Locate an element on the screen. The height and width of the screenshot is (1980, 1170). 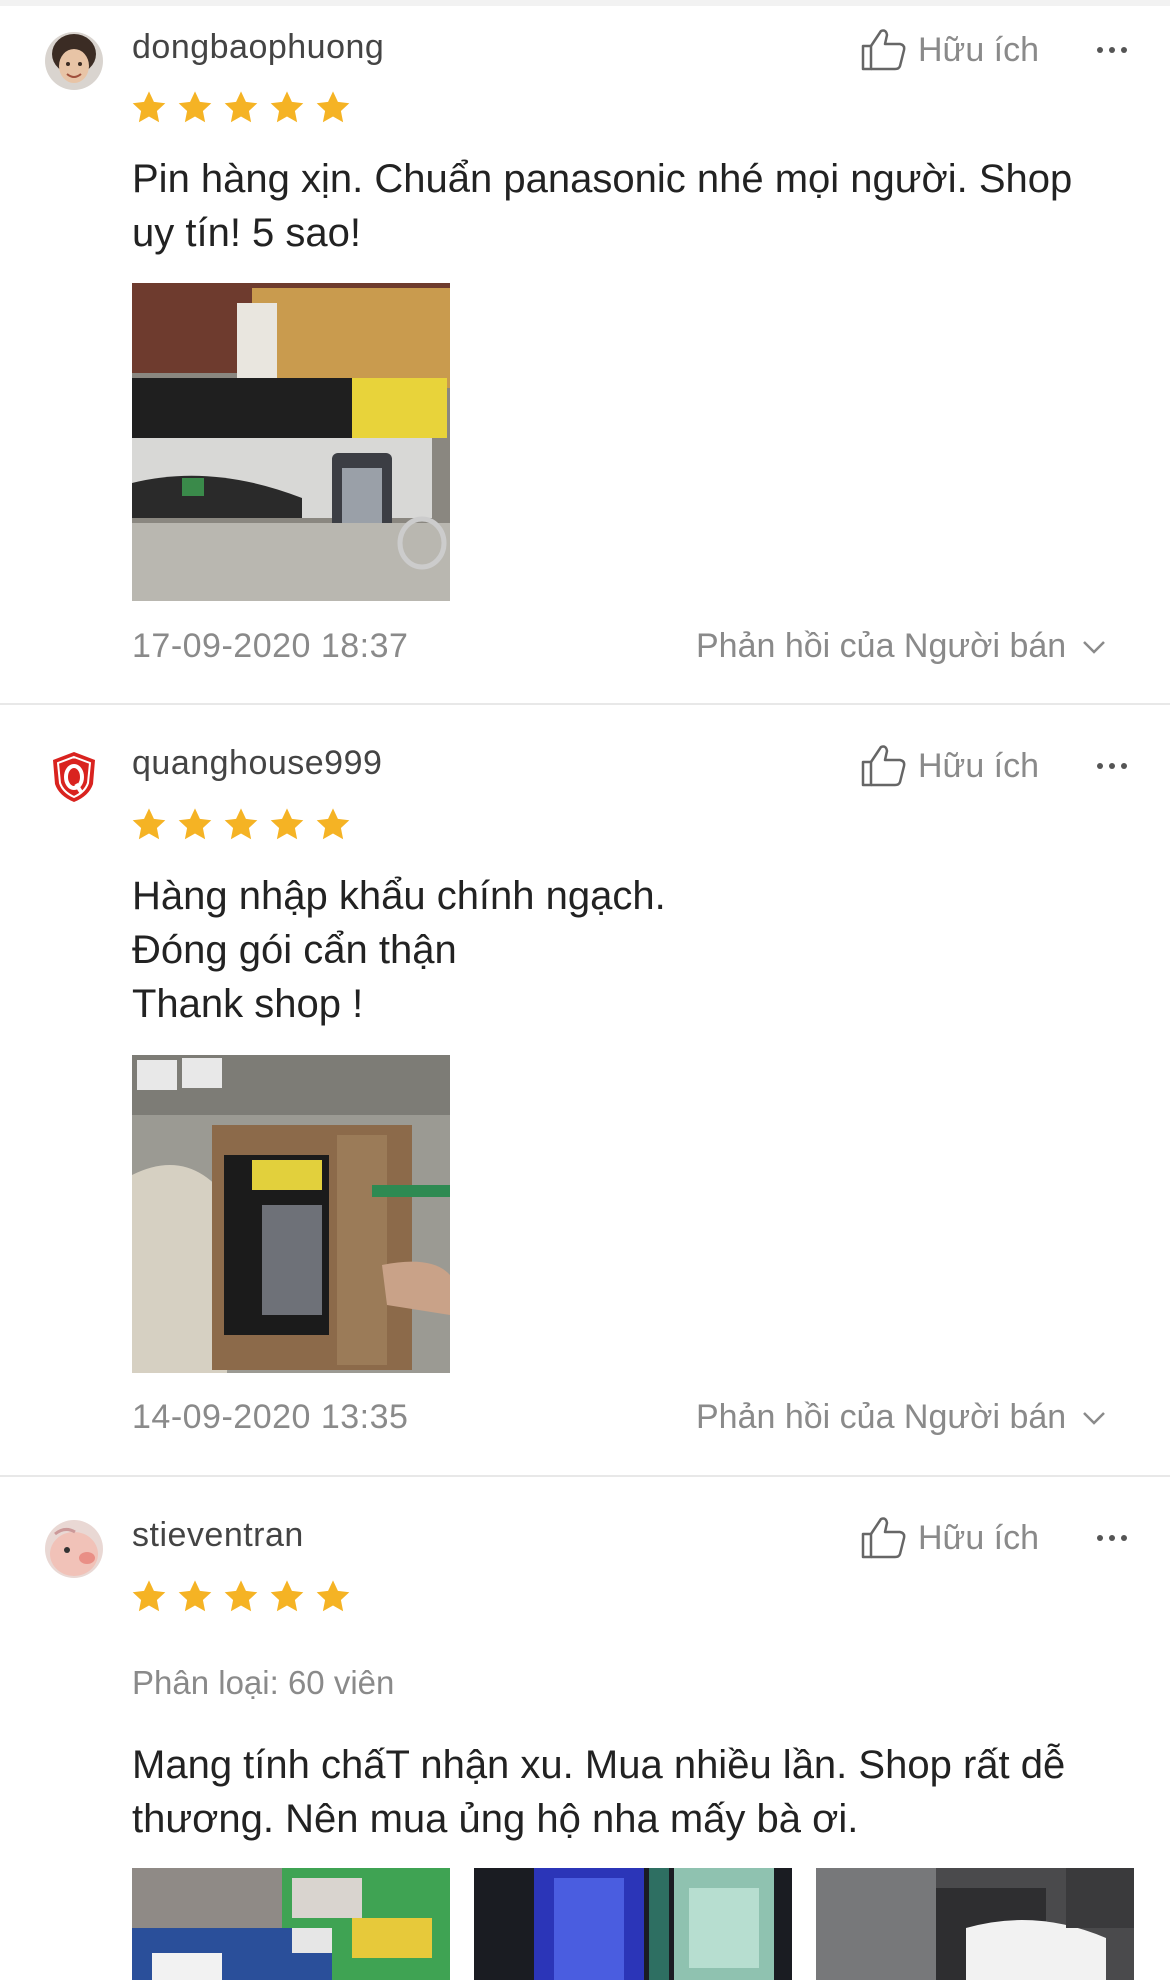
reviewer-name: stieventran is located at coordinates (218, 1535).